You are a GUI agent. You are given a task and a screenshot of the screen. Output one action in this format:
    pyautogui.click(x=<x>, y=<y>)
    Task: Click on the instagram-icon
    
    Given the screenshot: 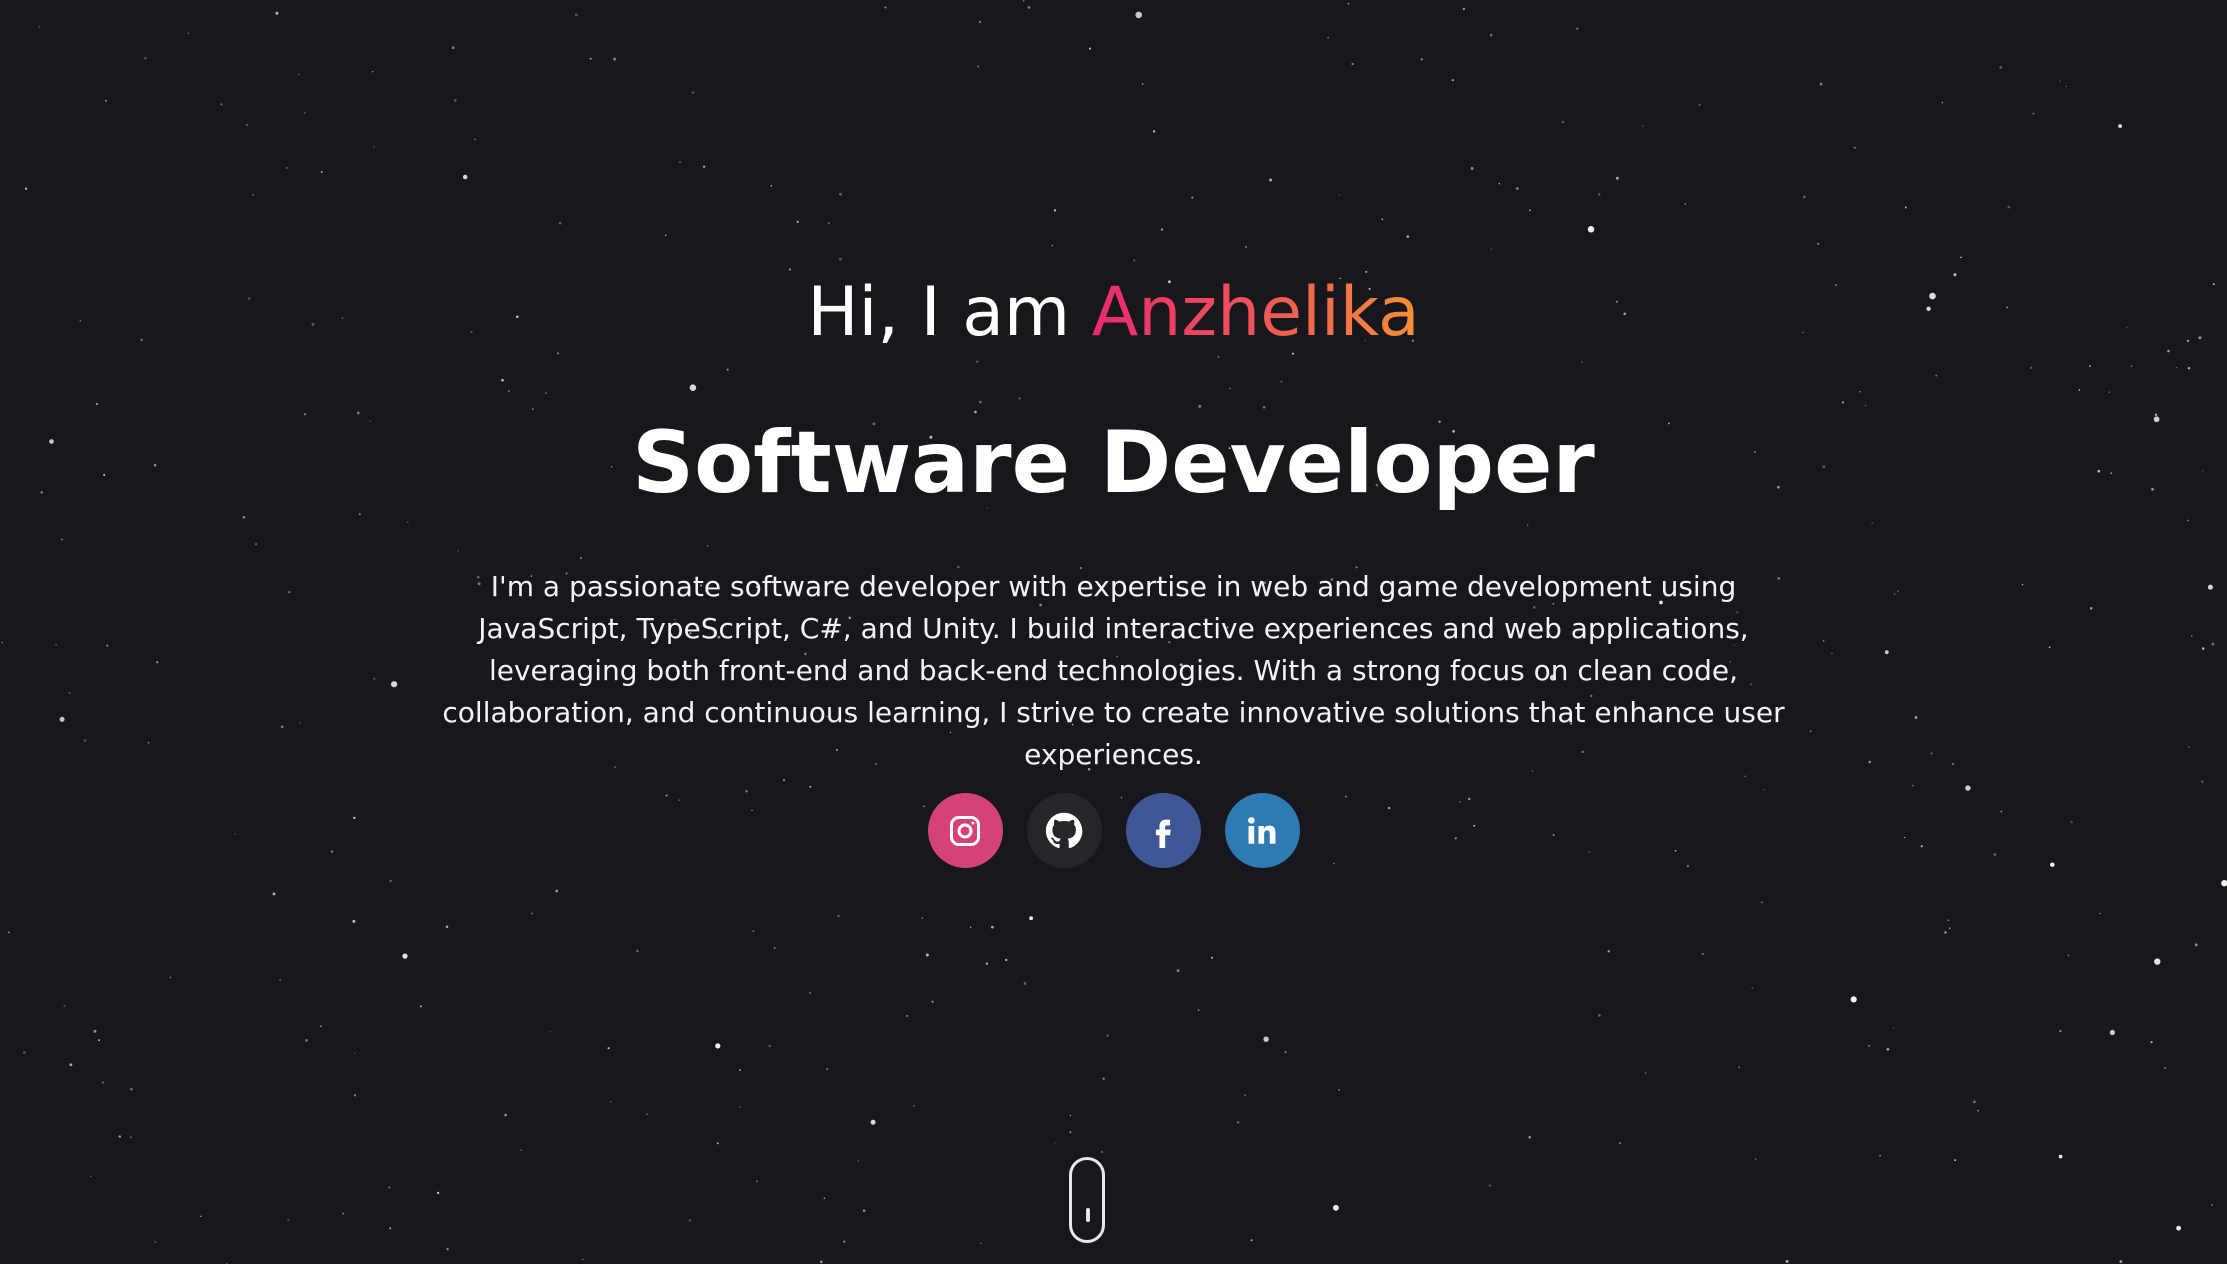 What is the action you would take?
    pyautogui.click(x=965, y=830)
    